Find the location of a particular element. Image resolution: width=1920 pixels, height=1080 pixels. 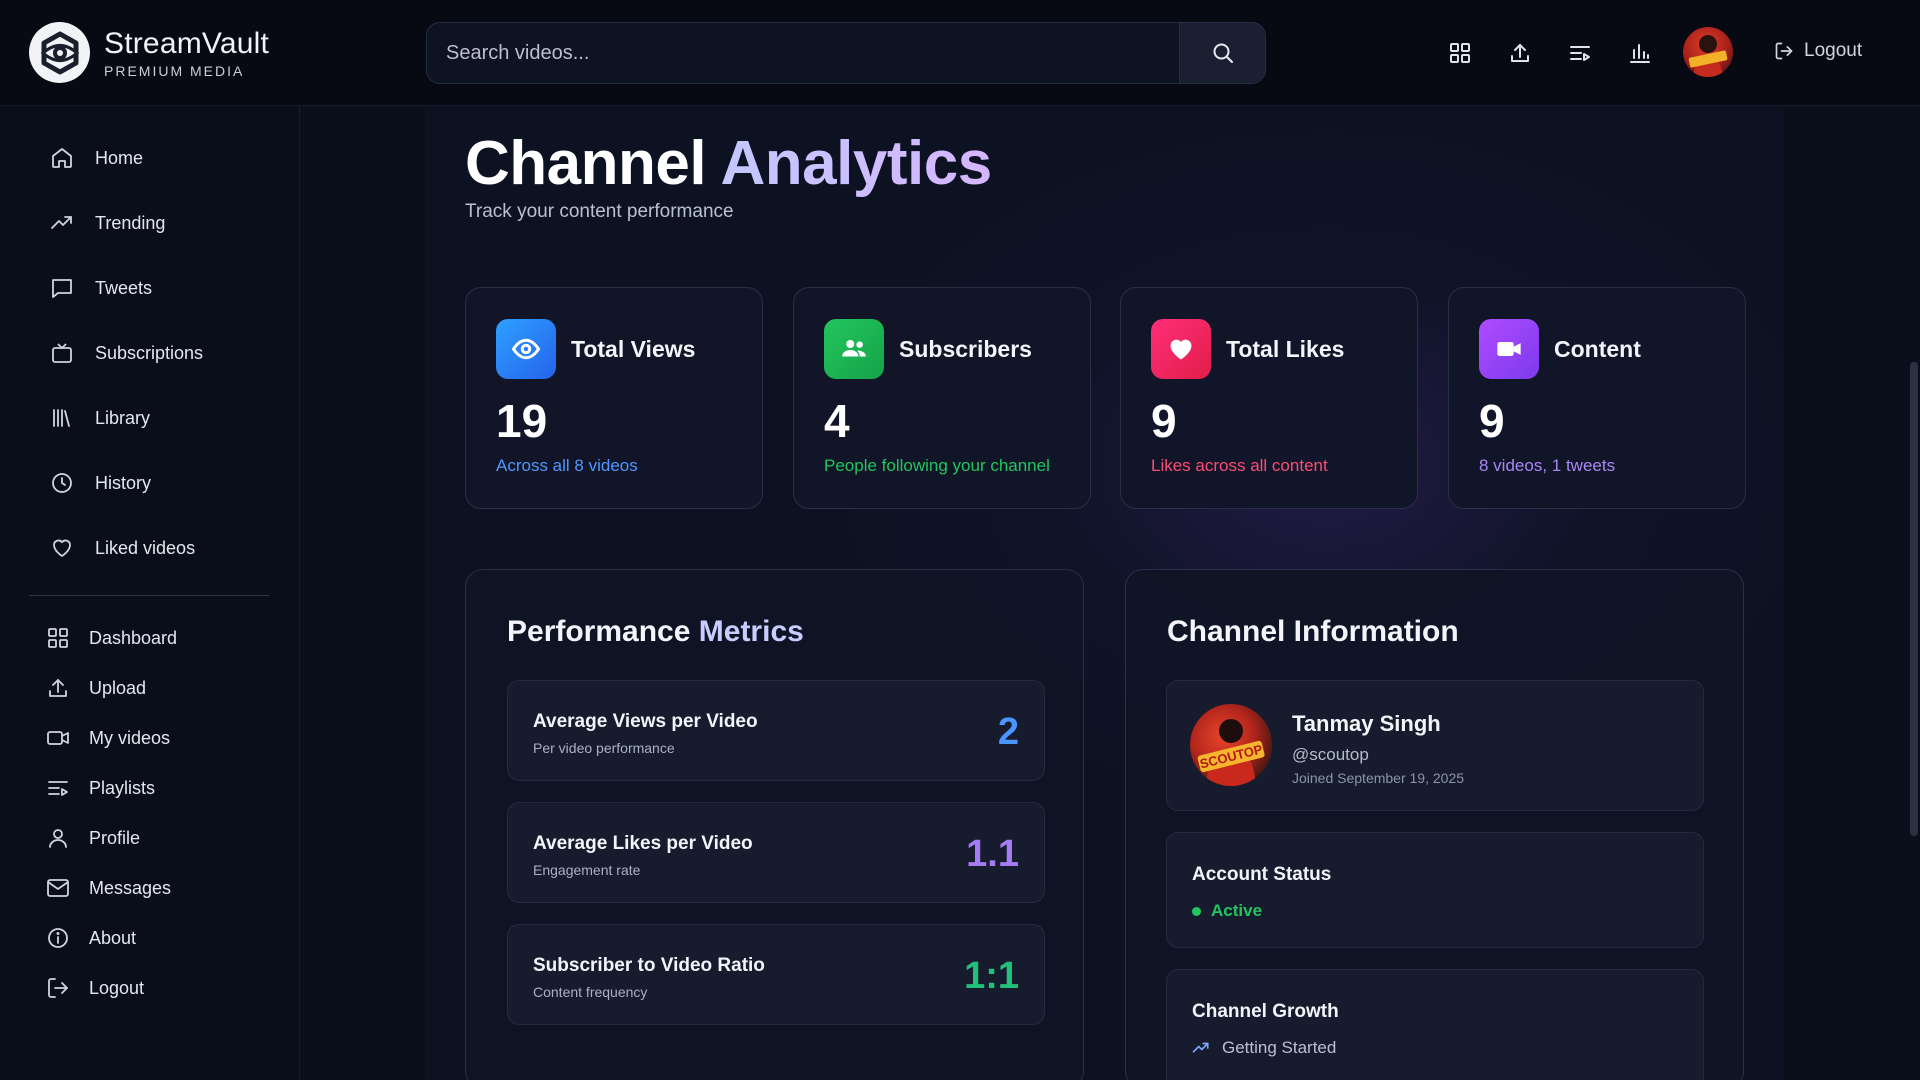

sidebar-item-about: About is located at coordinates (90, 938).